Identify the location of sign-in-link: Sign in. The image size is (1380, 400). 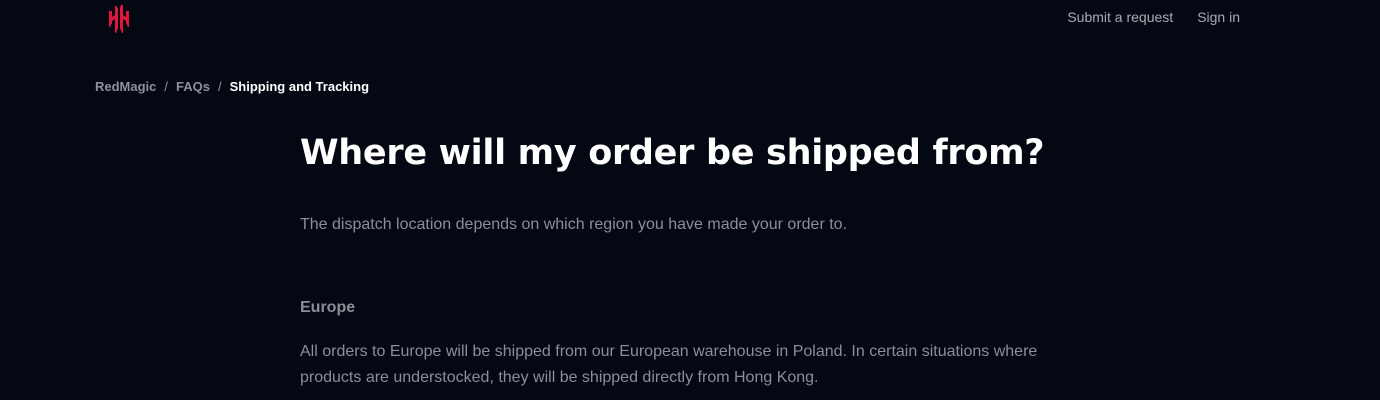
(1218, 17).